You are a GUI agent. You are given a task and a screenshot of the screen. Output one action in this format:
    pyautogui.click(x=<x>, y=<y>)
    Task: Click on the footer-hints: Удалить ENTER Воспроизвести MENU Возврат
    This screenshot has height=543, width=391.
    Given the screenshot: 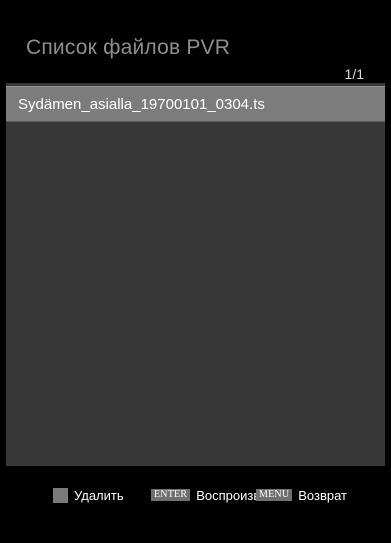 What is the action you would take?
    pyautogui.click(x=195, y=504)
    